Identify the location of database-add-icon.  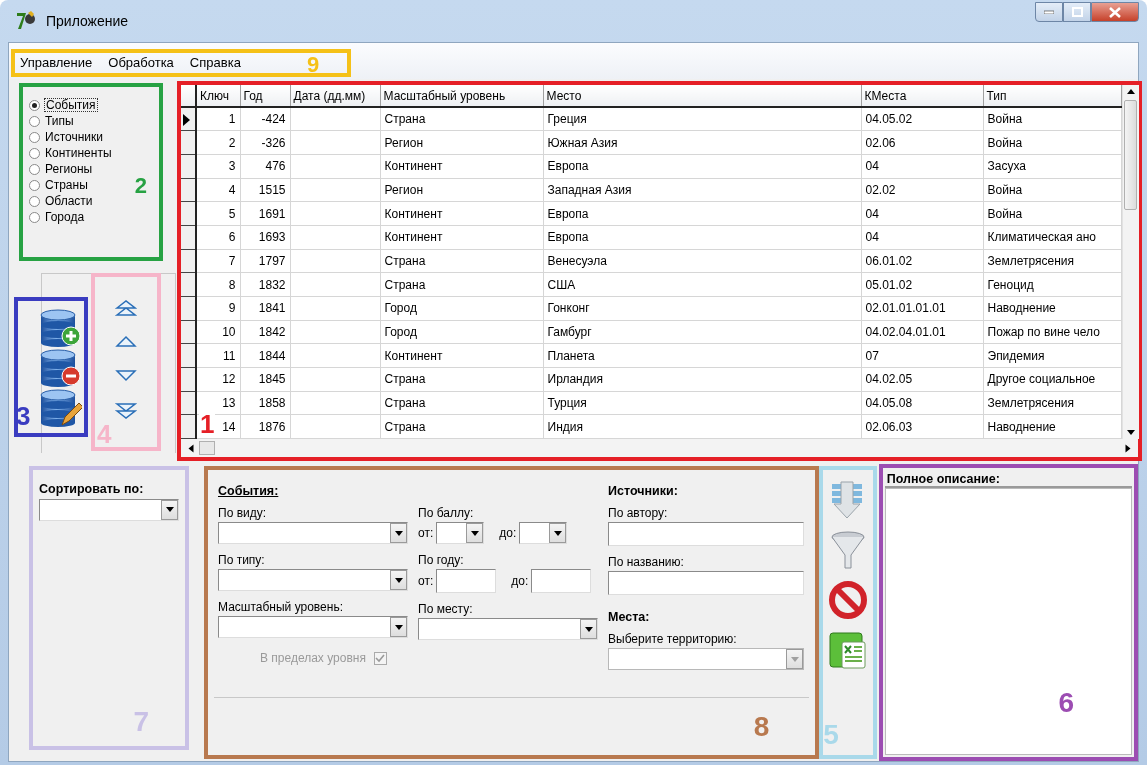
(60, 327).